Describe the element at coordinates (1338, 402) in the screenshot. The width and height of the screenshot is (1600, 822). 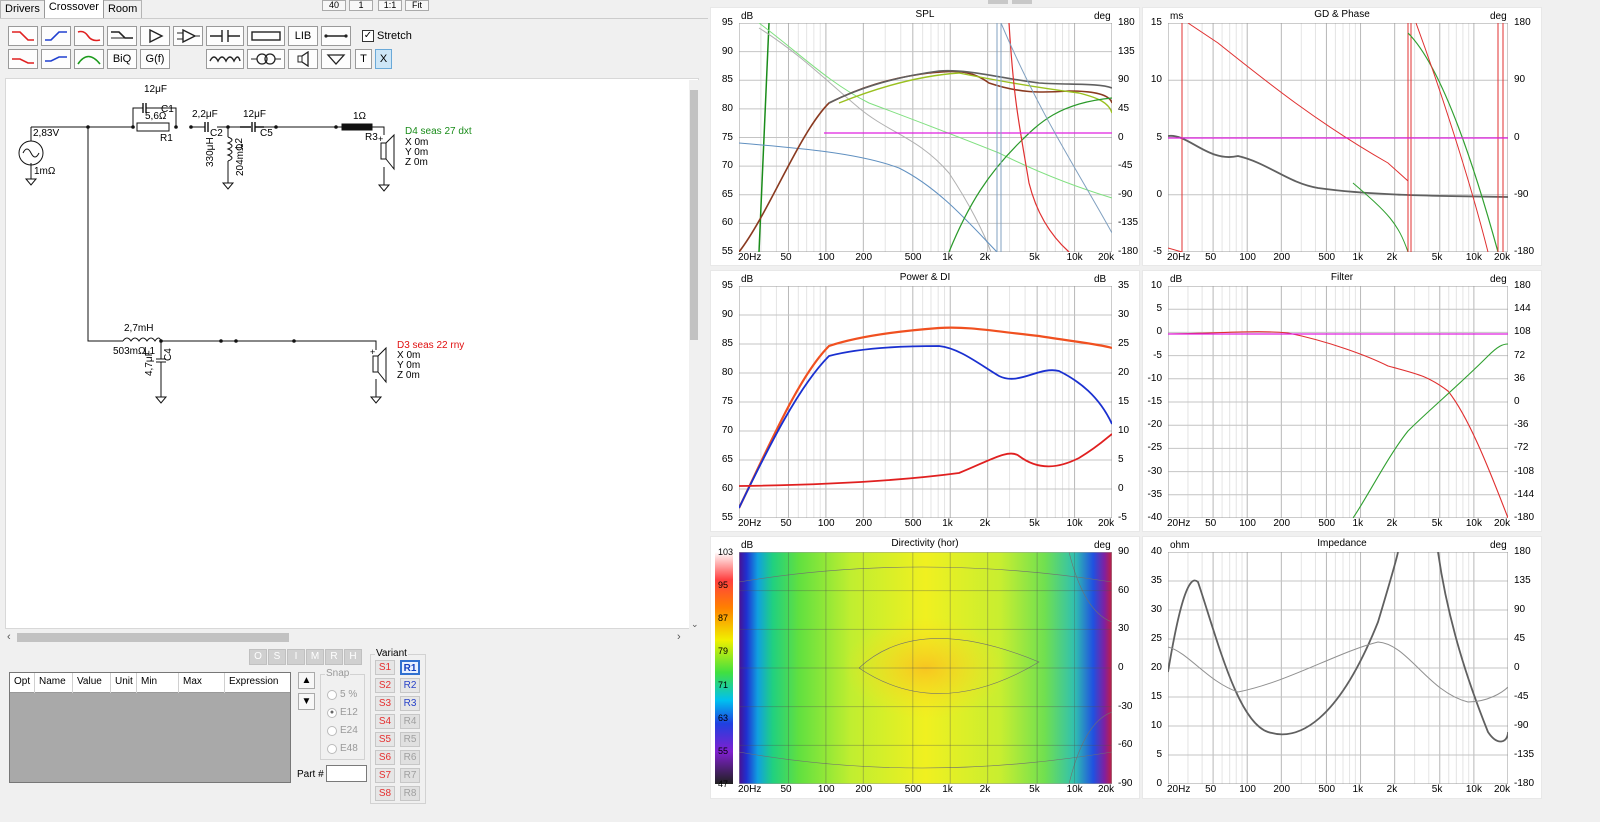
I see `filter-plot` at that location.